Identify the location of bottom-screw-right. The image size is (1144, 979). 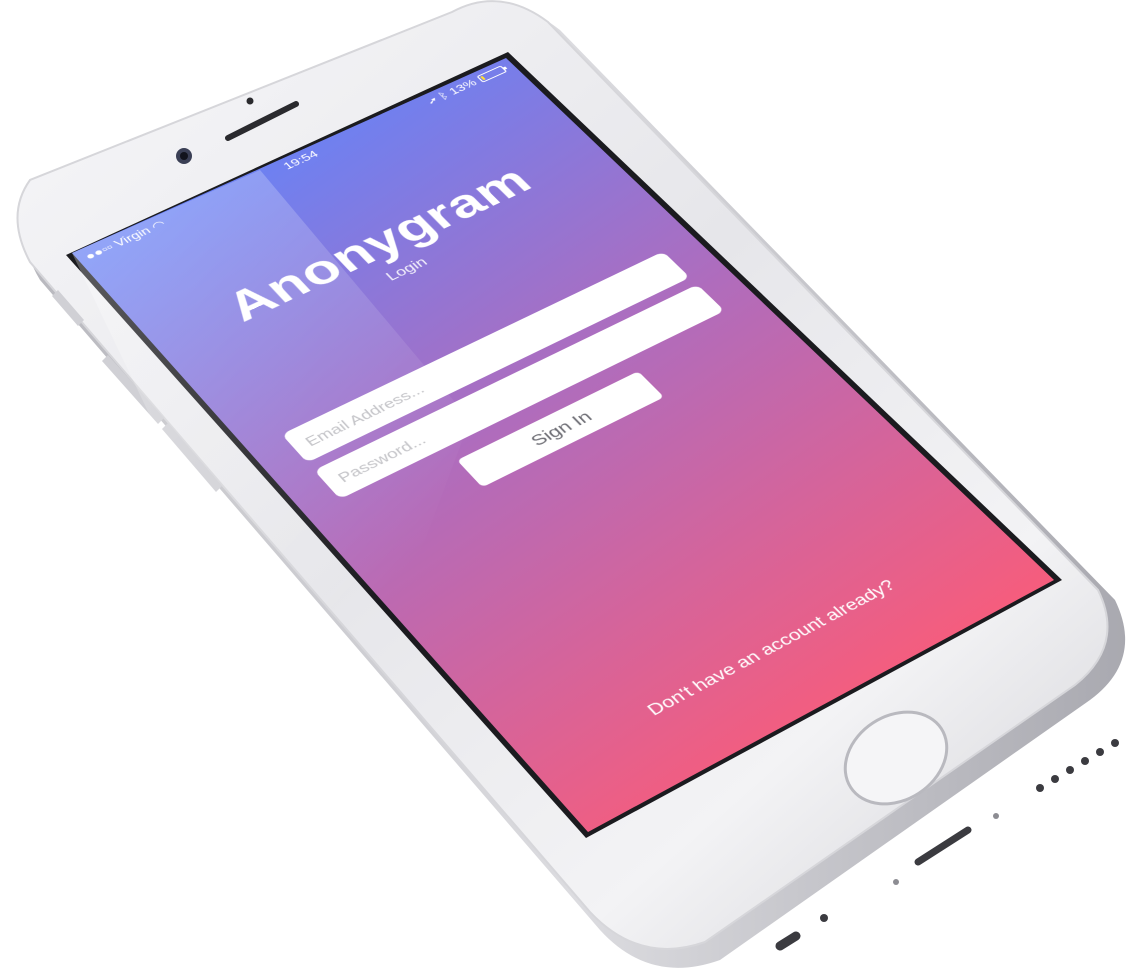
(996, 816).